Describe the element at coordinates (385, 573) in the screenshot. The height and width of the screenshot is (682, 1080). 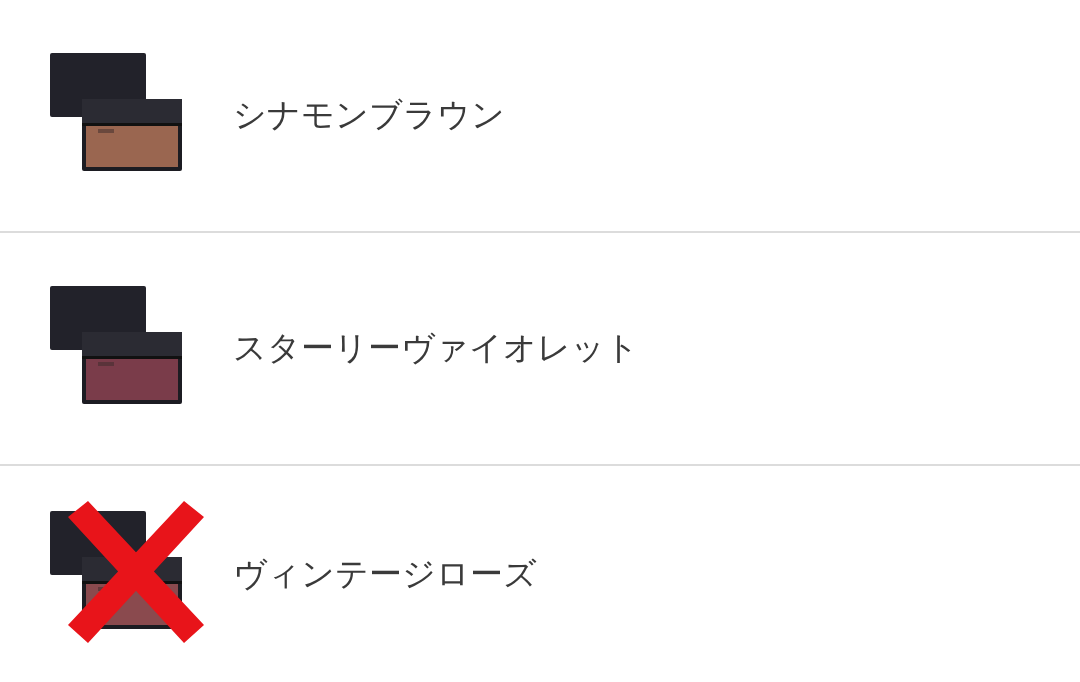
I see `product-name: ヴィンテージローズ` at that location.